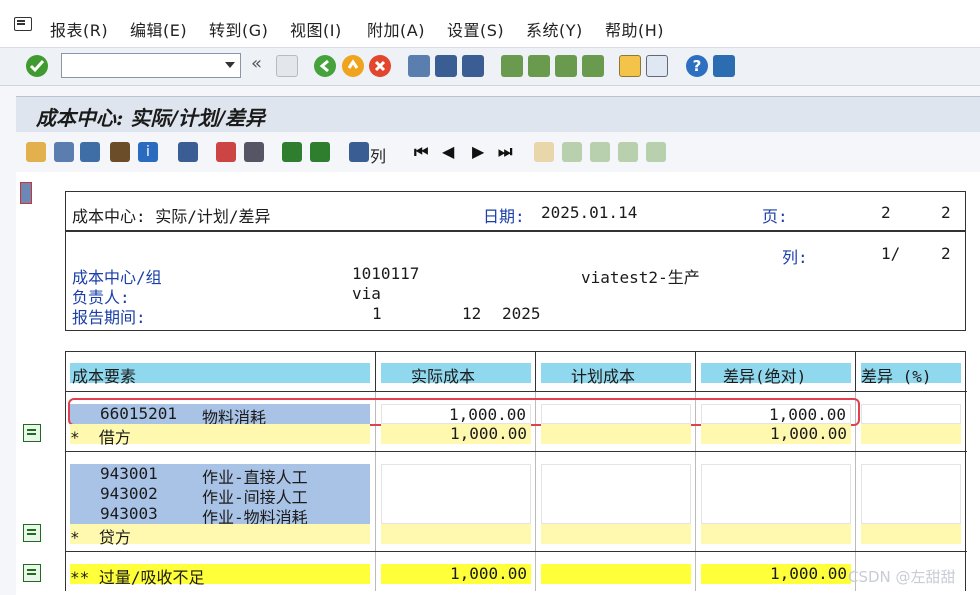  What do you see at coordinates (616, 374) in the screenshot?
I see `col-header-plan: 计划成本` at bounding box center [616, 374].